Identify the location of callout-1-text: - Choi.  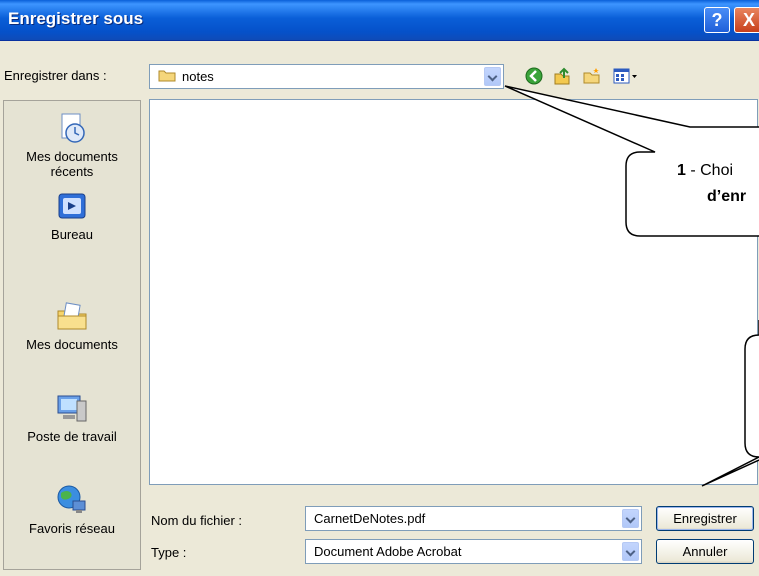
(709, 170).